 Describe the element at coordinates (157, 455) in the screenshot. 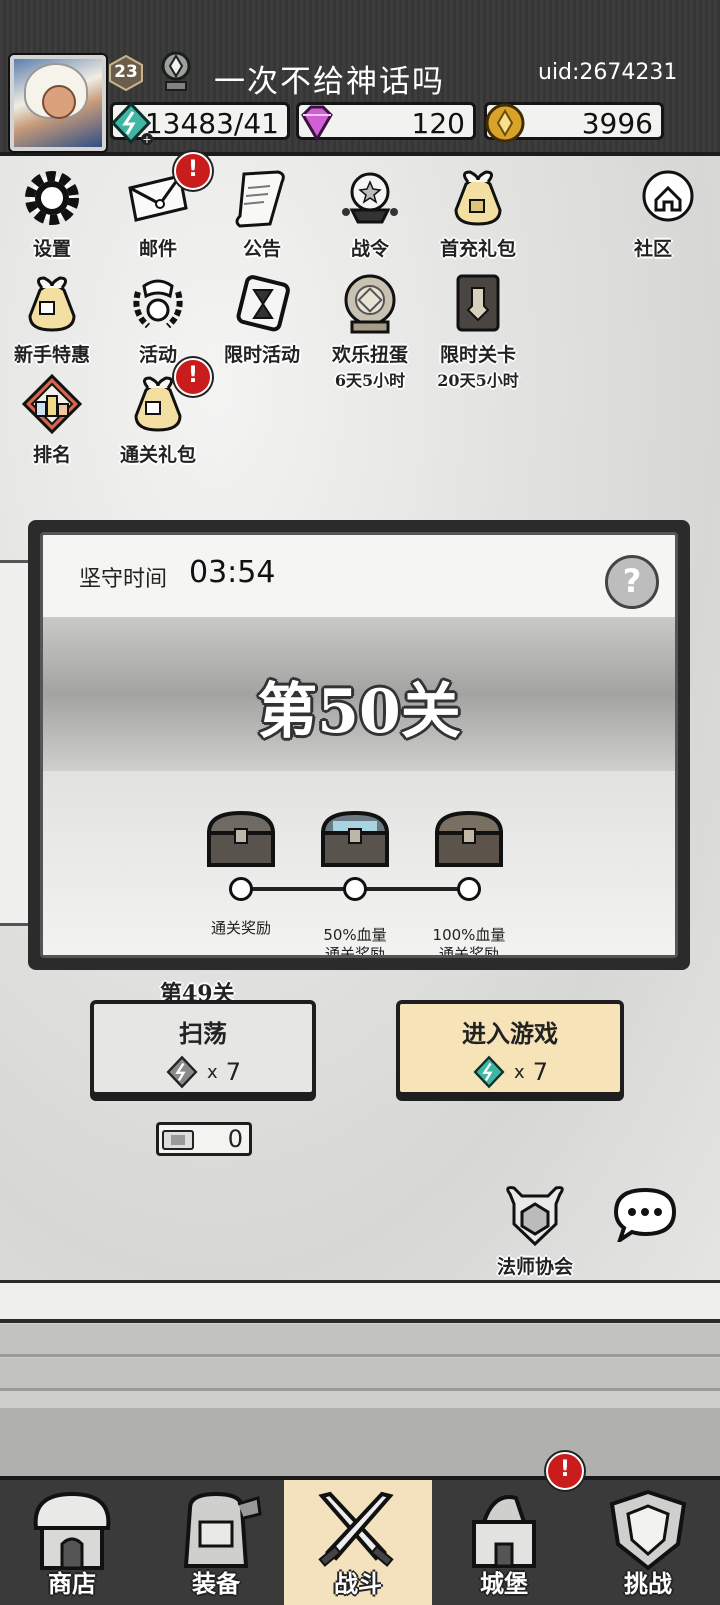

I see `menu-label: 通关礼包` at that location.